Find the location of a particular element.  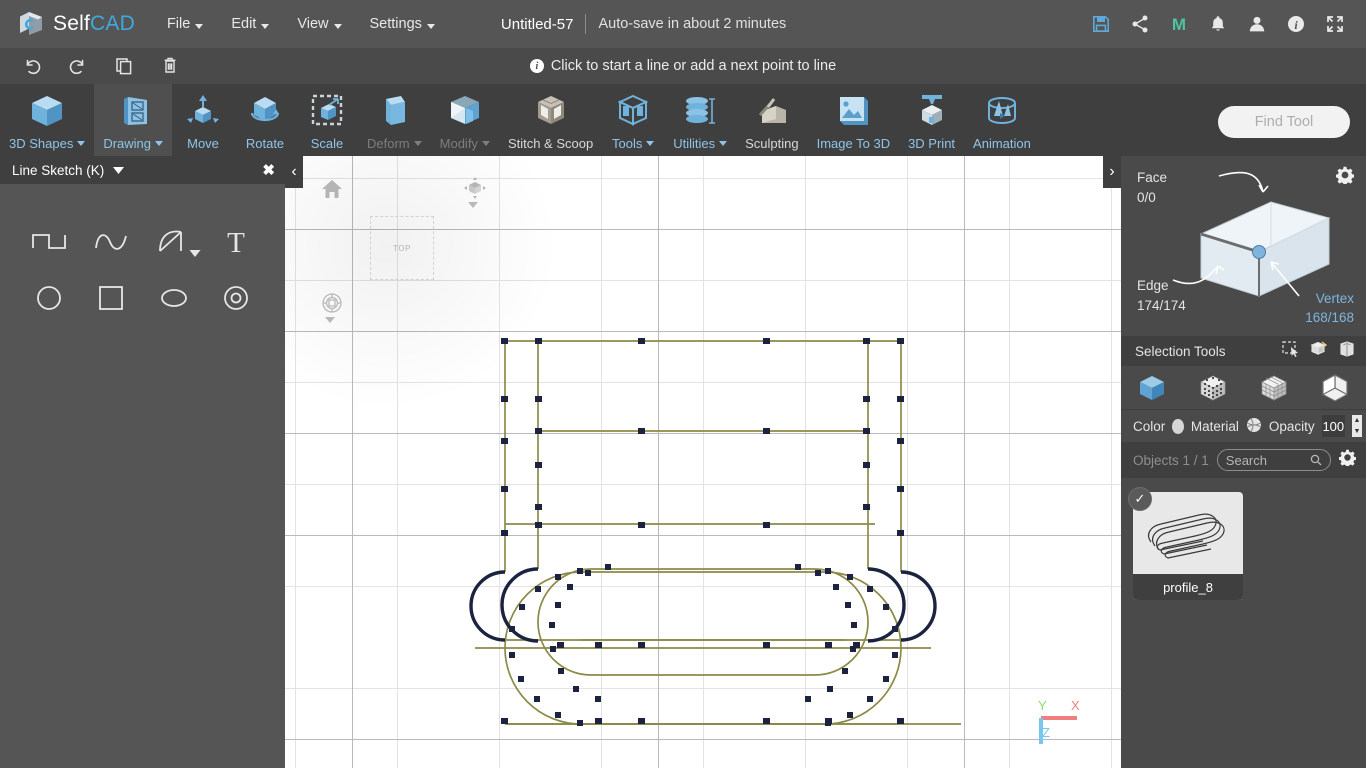

objects-search-input: Search is located at coordinates (1273, 460).